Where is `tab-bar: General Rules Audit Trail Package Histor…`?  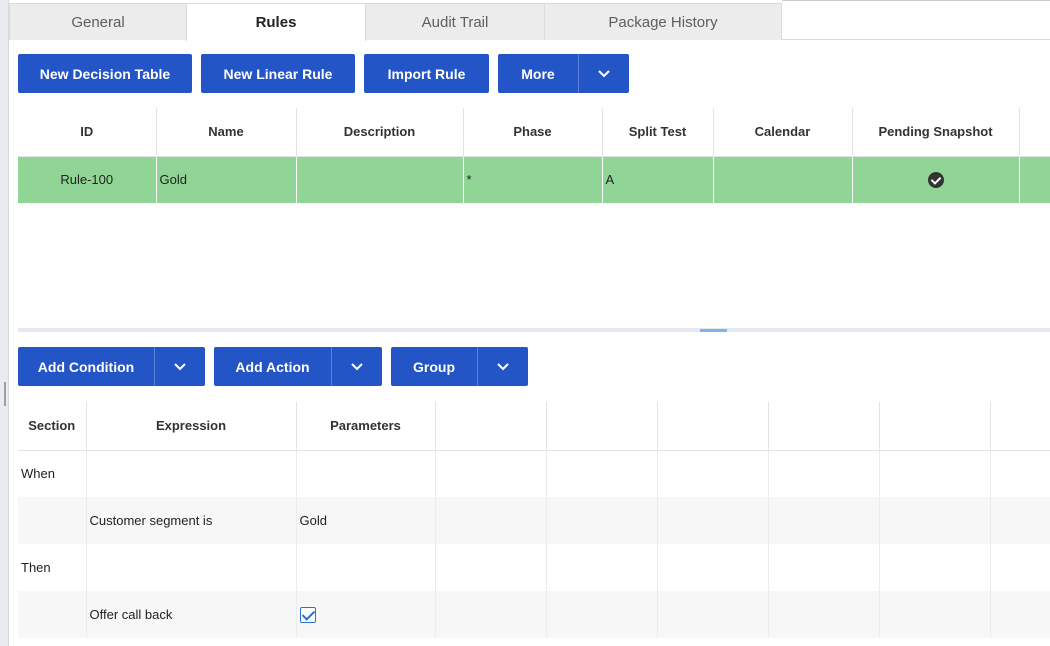 tab-bar: General Rules Audit Trail Package Histor… is located at coordinates (529, 20).